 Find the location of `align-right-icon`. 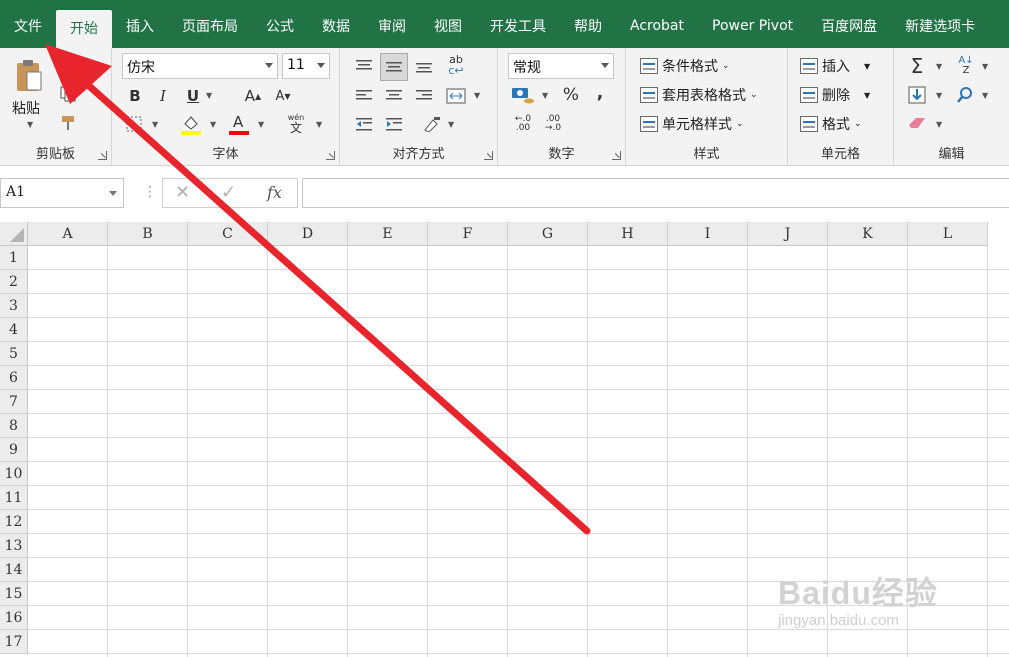

align-right-icon is located at coordinates (424, 96).